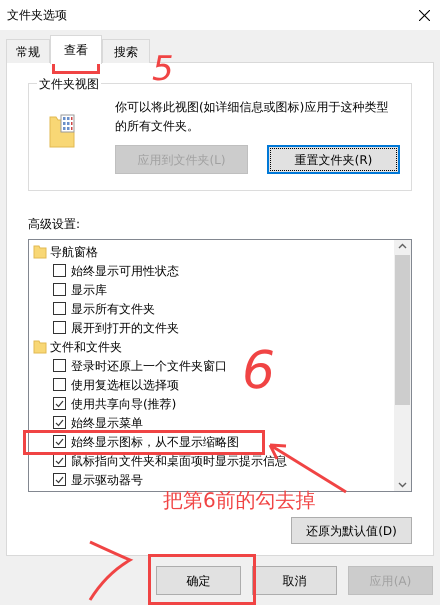  Describe the element at coordinates (113, 309) in the screenshot. I see `checkbox-label: 显示所有文件夹` at that location.